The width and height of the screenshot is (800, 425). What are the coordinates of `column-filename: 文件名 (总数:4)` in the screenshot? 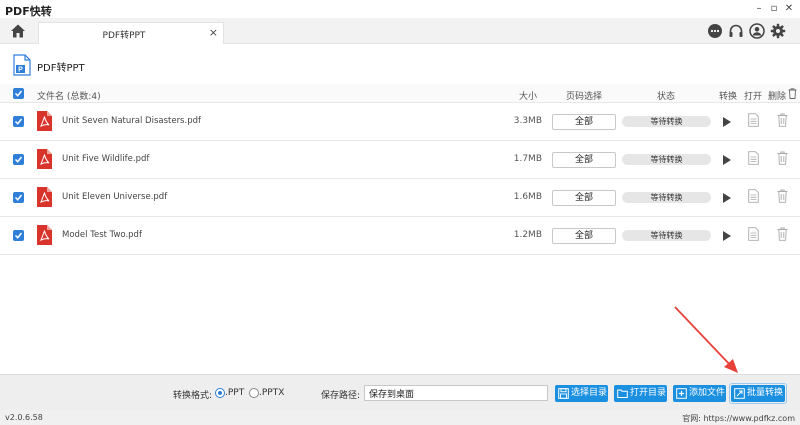 It's located at (69, 97).